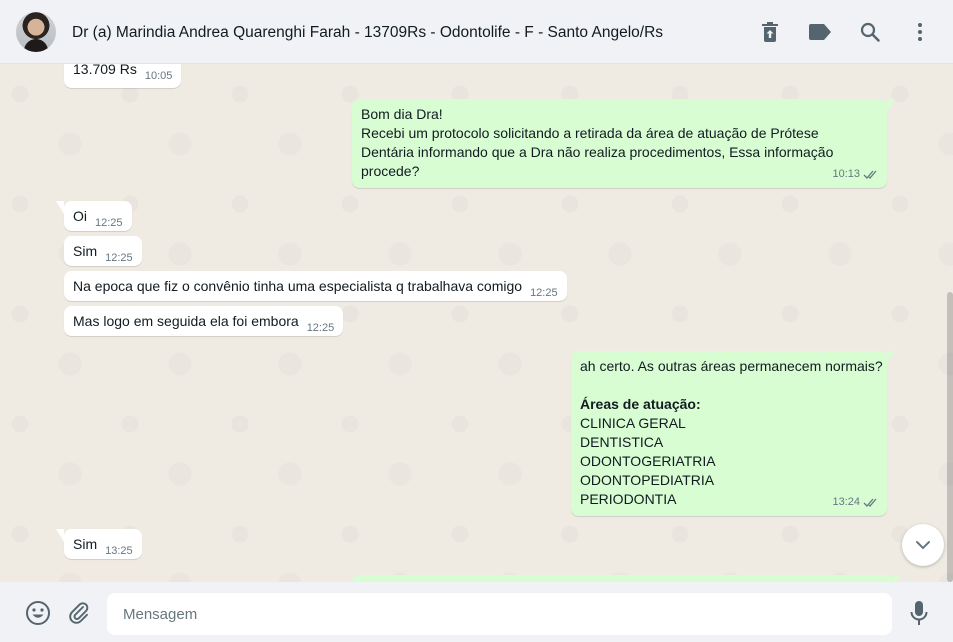 This screenshot has width=953, height=642. Describe the element at coordinates (846, 174) in the screenshot. I see `message-time: 10:13` at that location.